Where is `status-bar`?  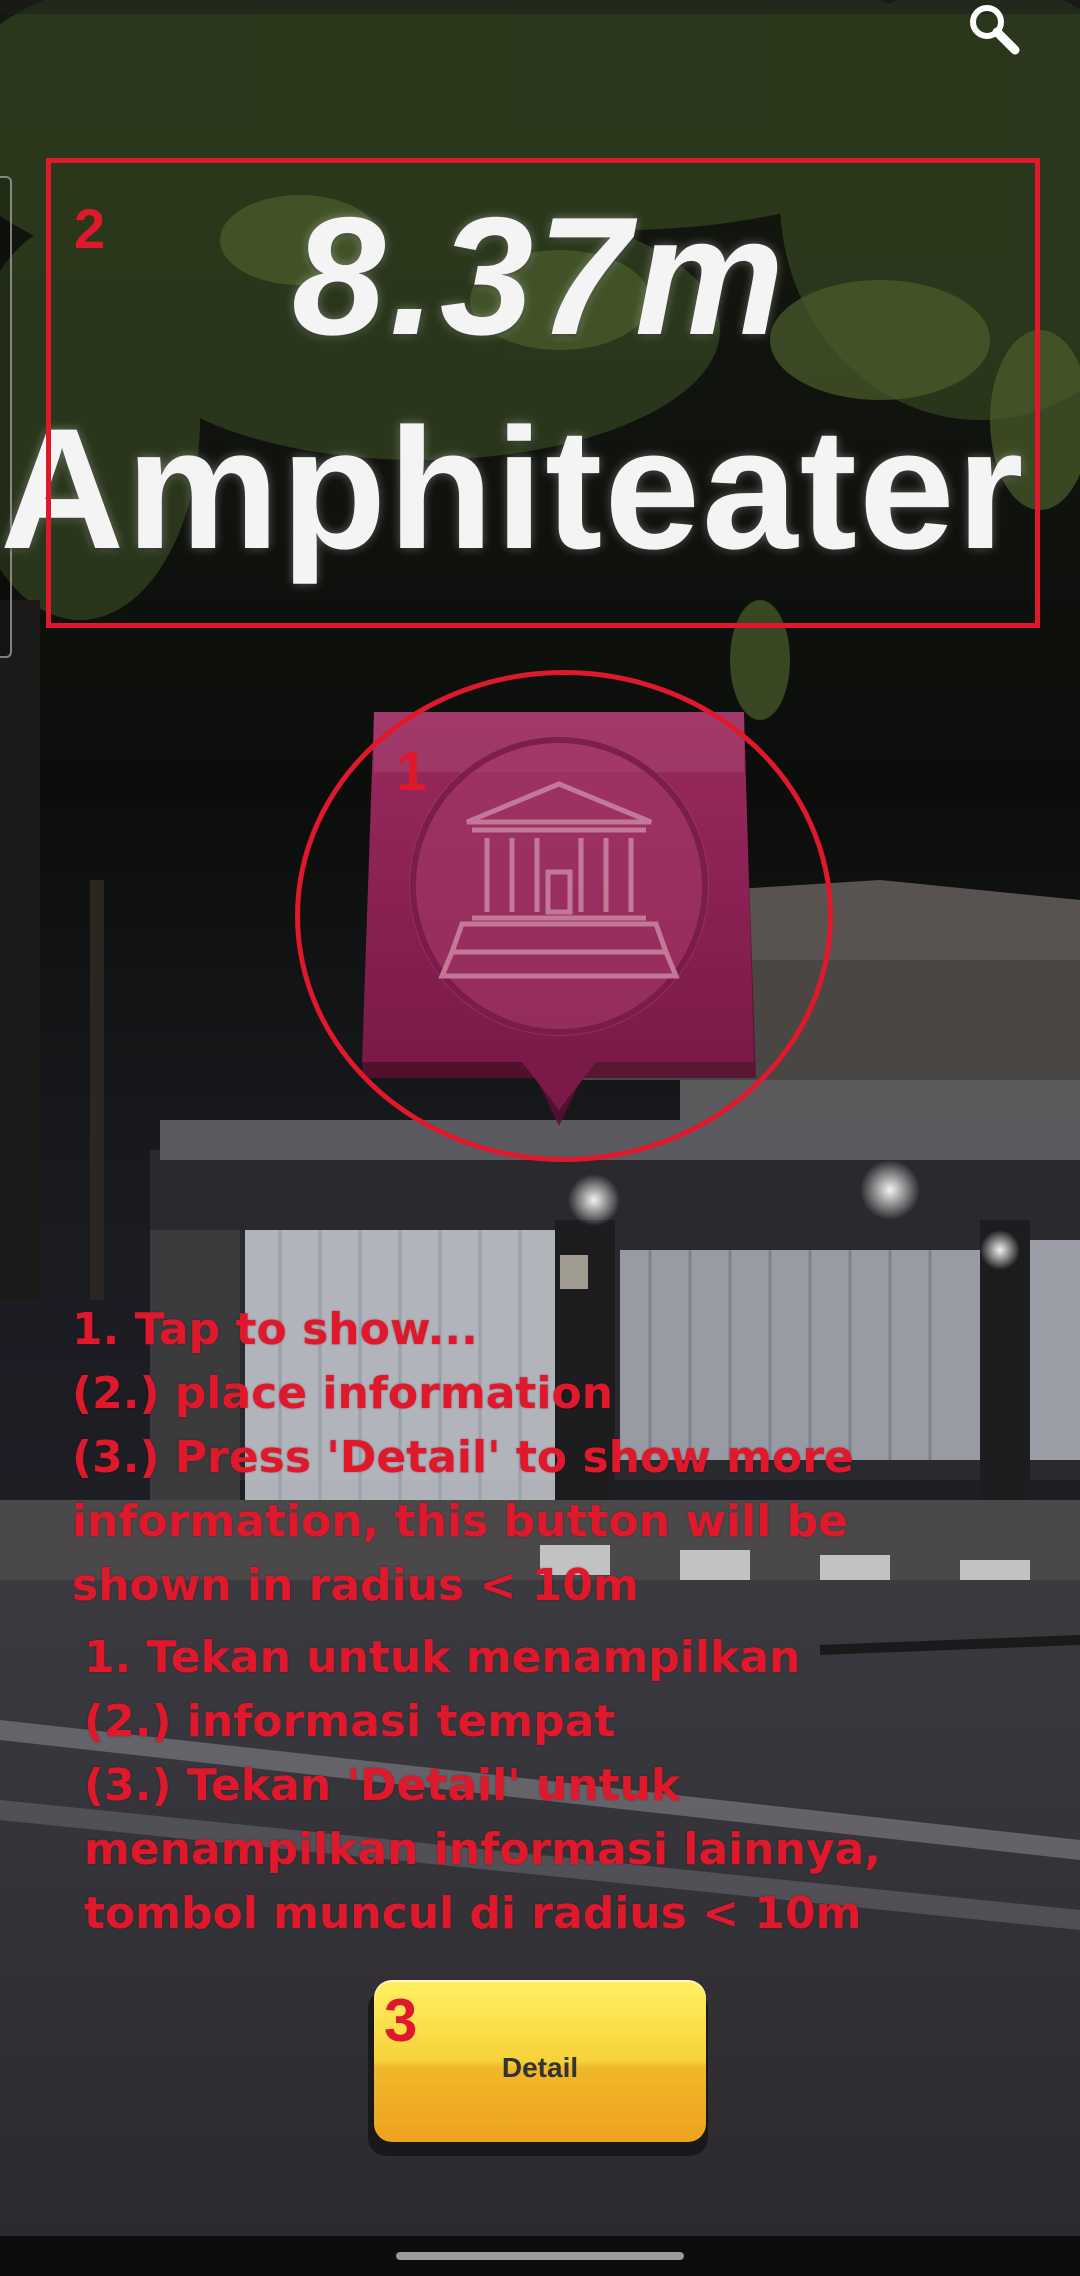 status-bar is located at coordinates (540, 7).